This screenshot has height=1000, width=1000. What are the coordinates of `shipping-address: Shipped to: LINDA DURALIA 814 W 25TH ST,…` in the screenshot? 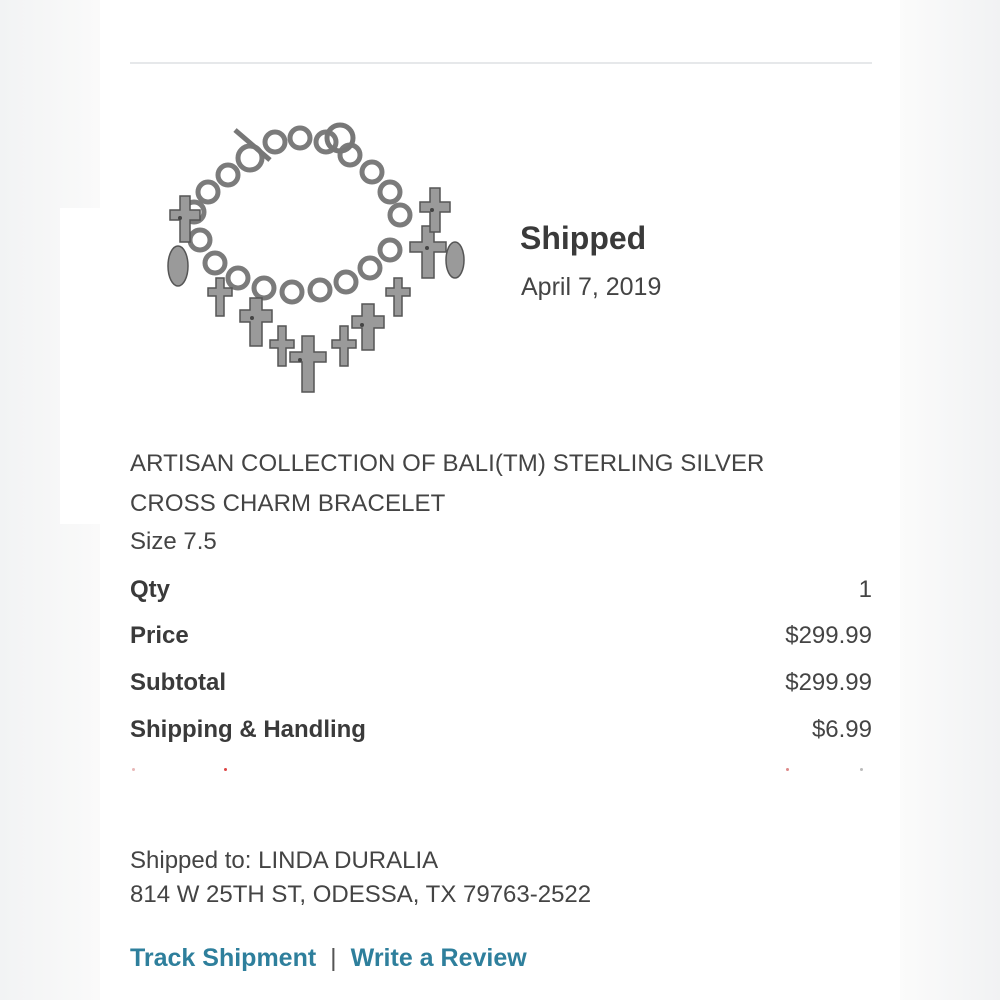 It's located at (360, 878).